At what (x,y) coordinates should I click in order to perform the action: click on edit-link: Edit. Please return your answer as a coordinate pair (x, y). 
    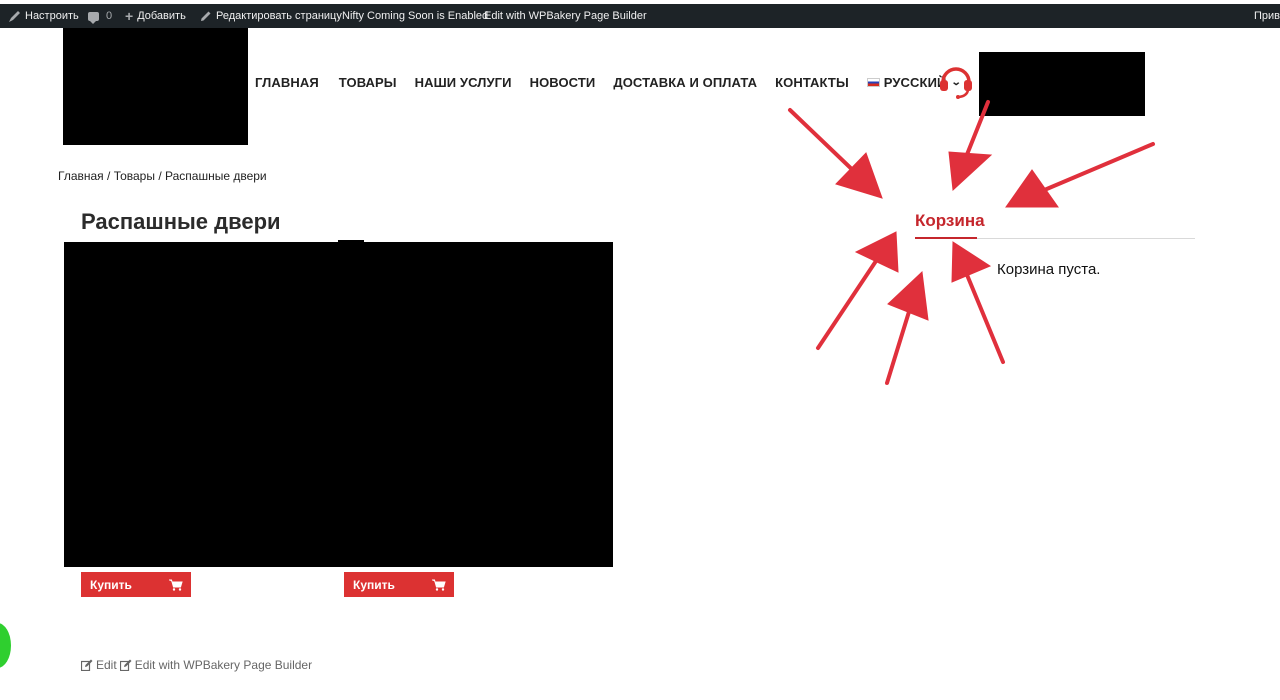
    Looking at the image, I should click on (99, 665).